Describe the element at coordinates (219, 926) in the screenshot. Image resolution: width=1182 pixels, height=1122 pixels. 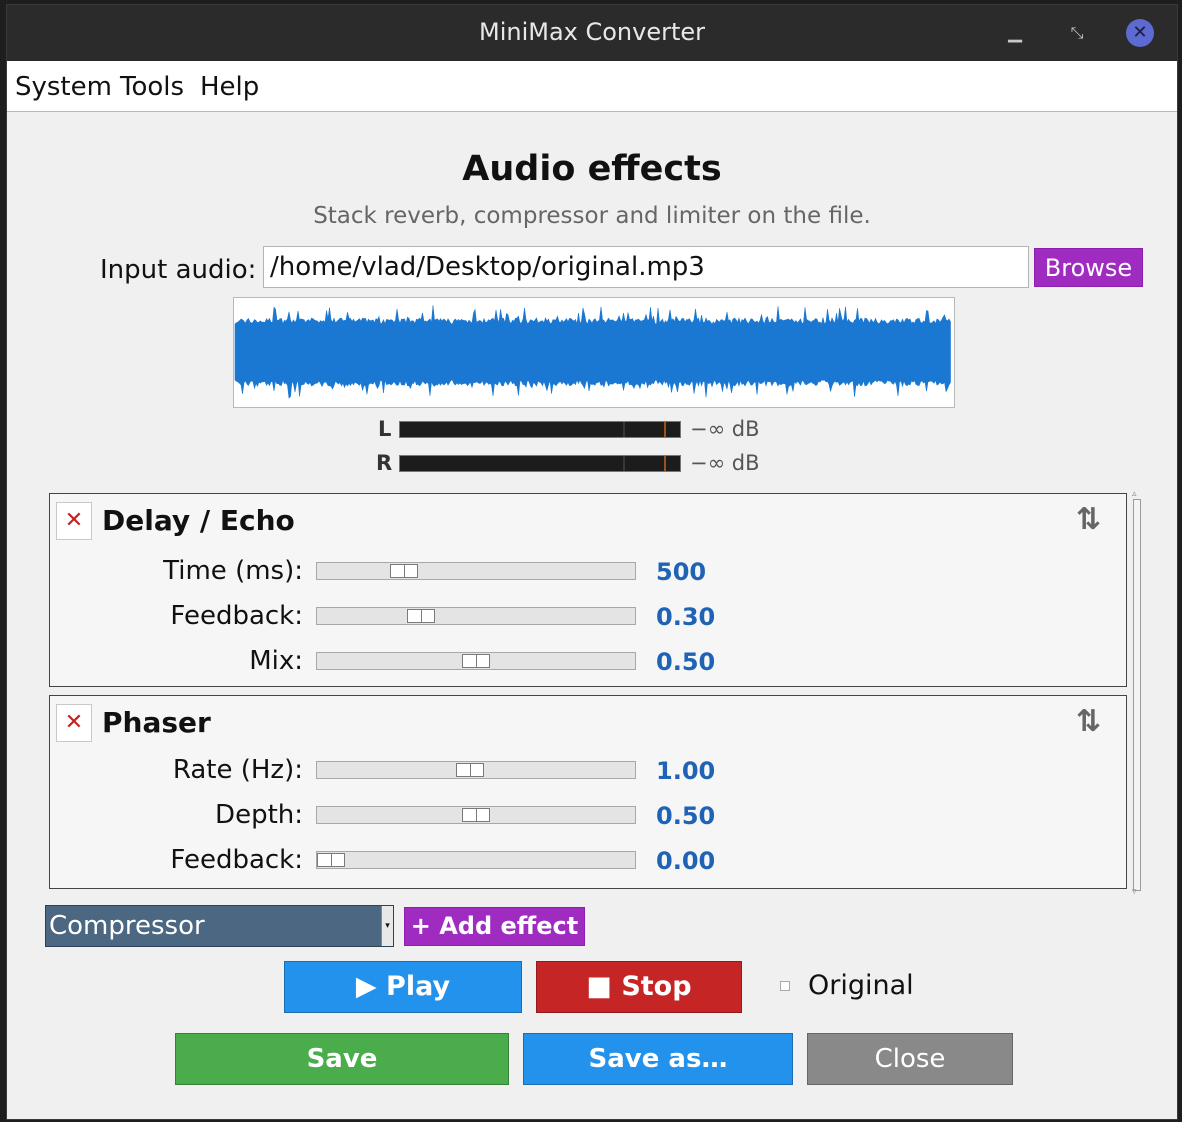
I see `effect-type-select: Compressor ▾` at that location.